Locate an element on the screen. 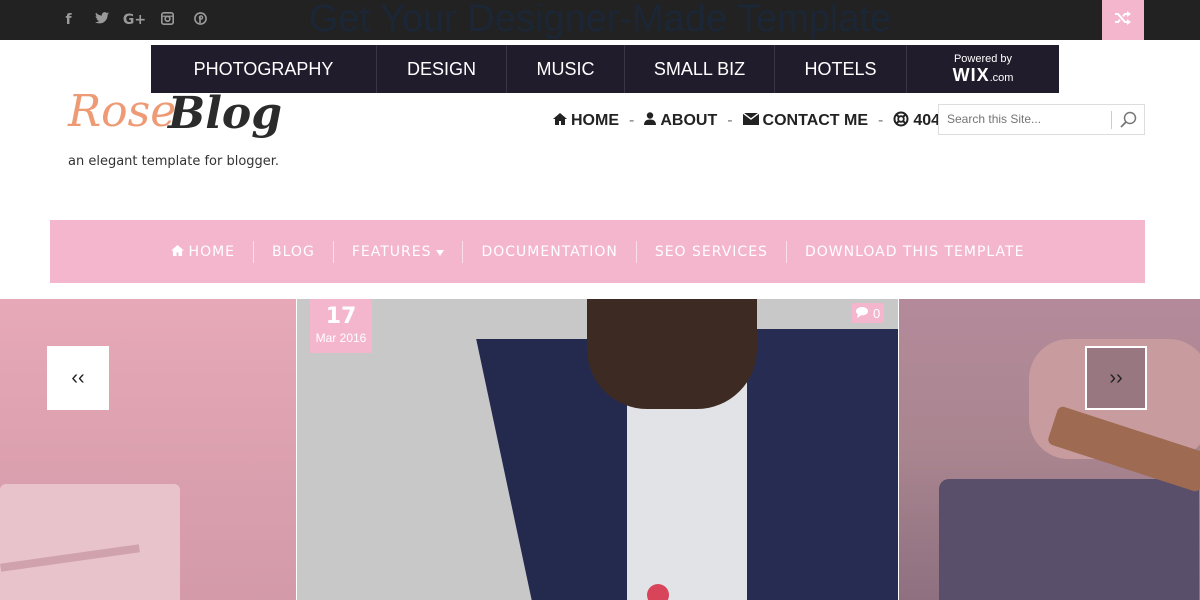 This screenshot has width=1200, height=600. nav-item-seo-services: SEO SERVICES is located at coordinates (711, 252).